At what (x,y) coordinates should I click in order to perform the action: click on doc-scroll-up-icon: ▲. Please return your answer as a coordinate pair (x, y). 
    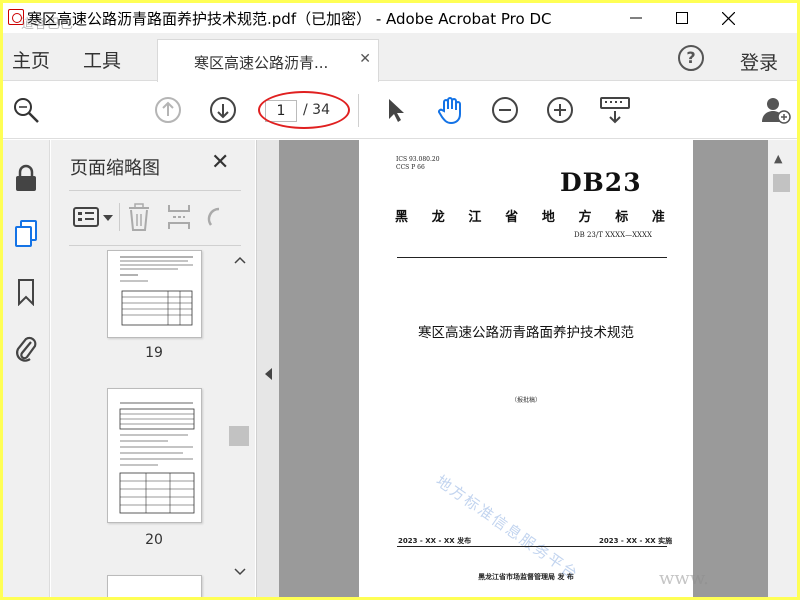
    Looking at the image, I should click on (778, 158).